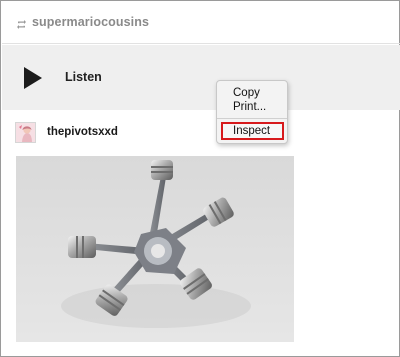 The width and height of the screenshot is (400, 357). What do you see at coordinates (90, 22) in the screenshot?
I see `reblog-username: supermariocousins` at bounding box center [90, 22].